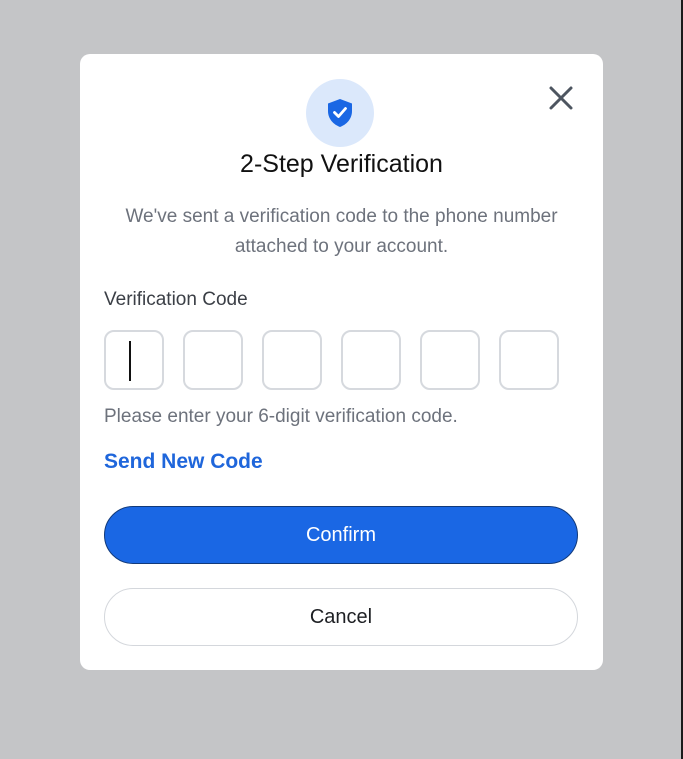 The height and width of the screenshot is (759, 683). Describe the element at coordinates (341, 164) in the screenshot. I see `dialog-title: 2-Step Verification` at that location.